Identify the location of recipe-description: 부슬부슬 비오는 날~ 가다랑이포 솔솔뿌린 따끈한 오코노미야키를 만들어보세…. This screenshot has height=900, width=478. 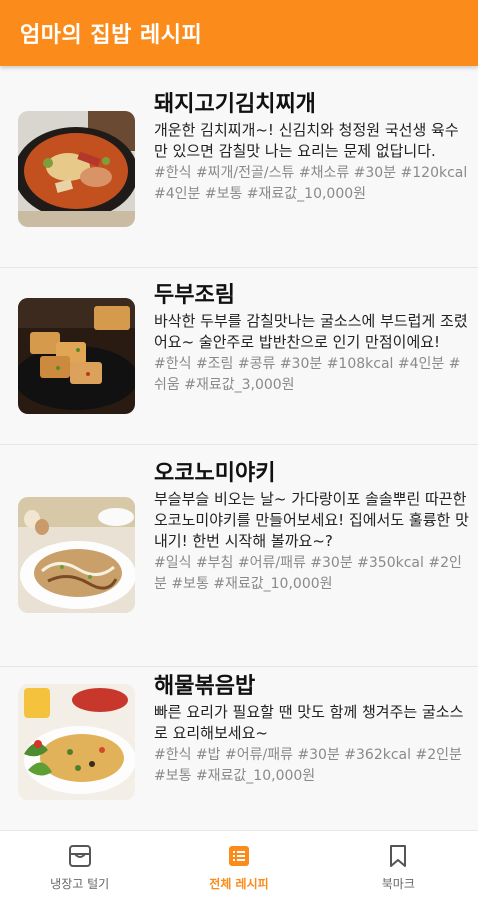
(311, 520).